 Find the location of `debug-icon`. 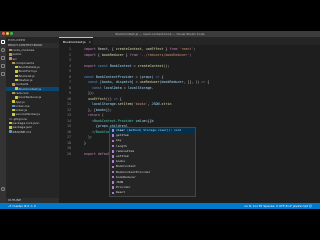

debug-icon is located at coordinates (3, 66).